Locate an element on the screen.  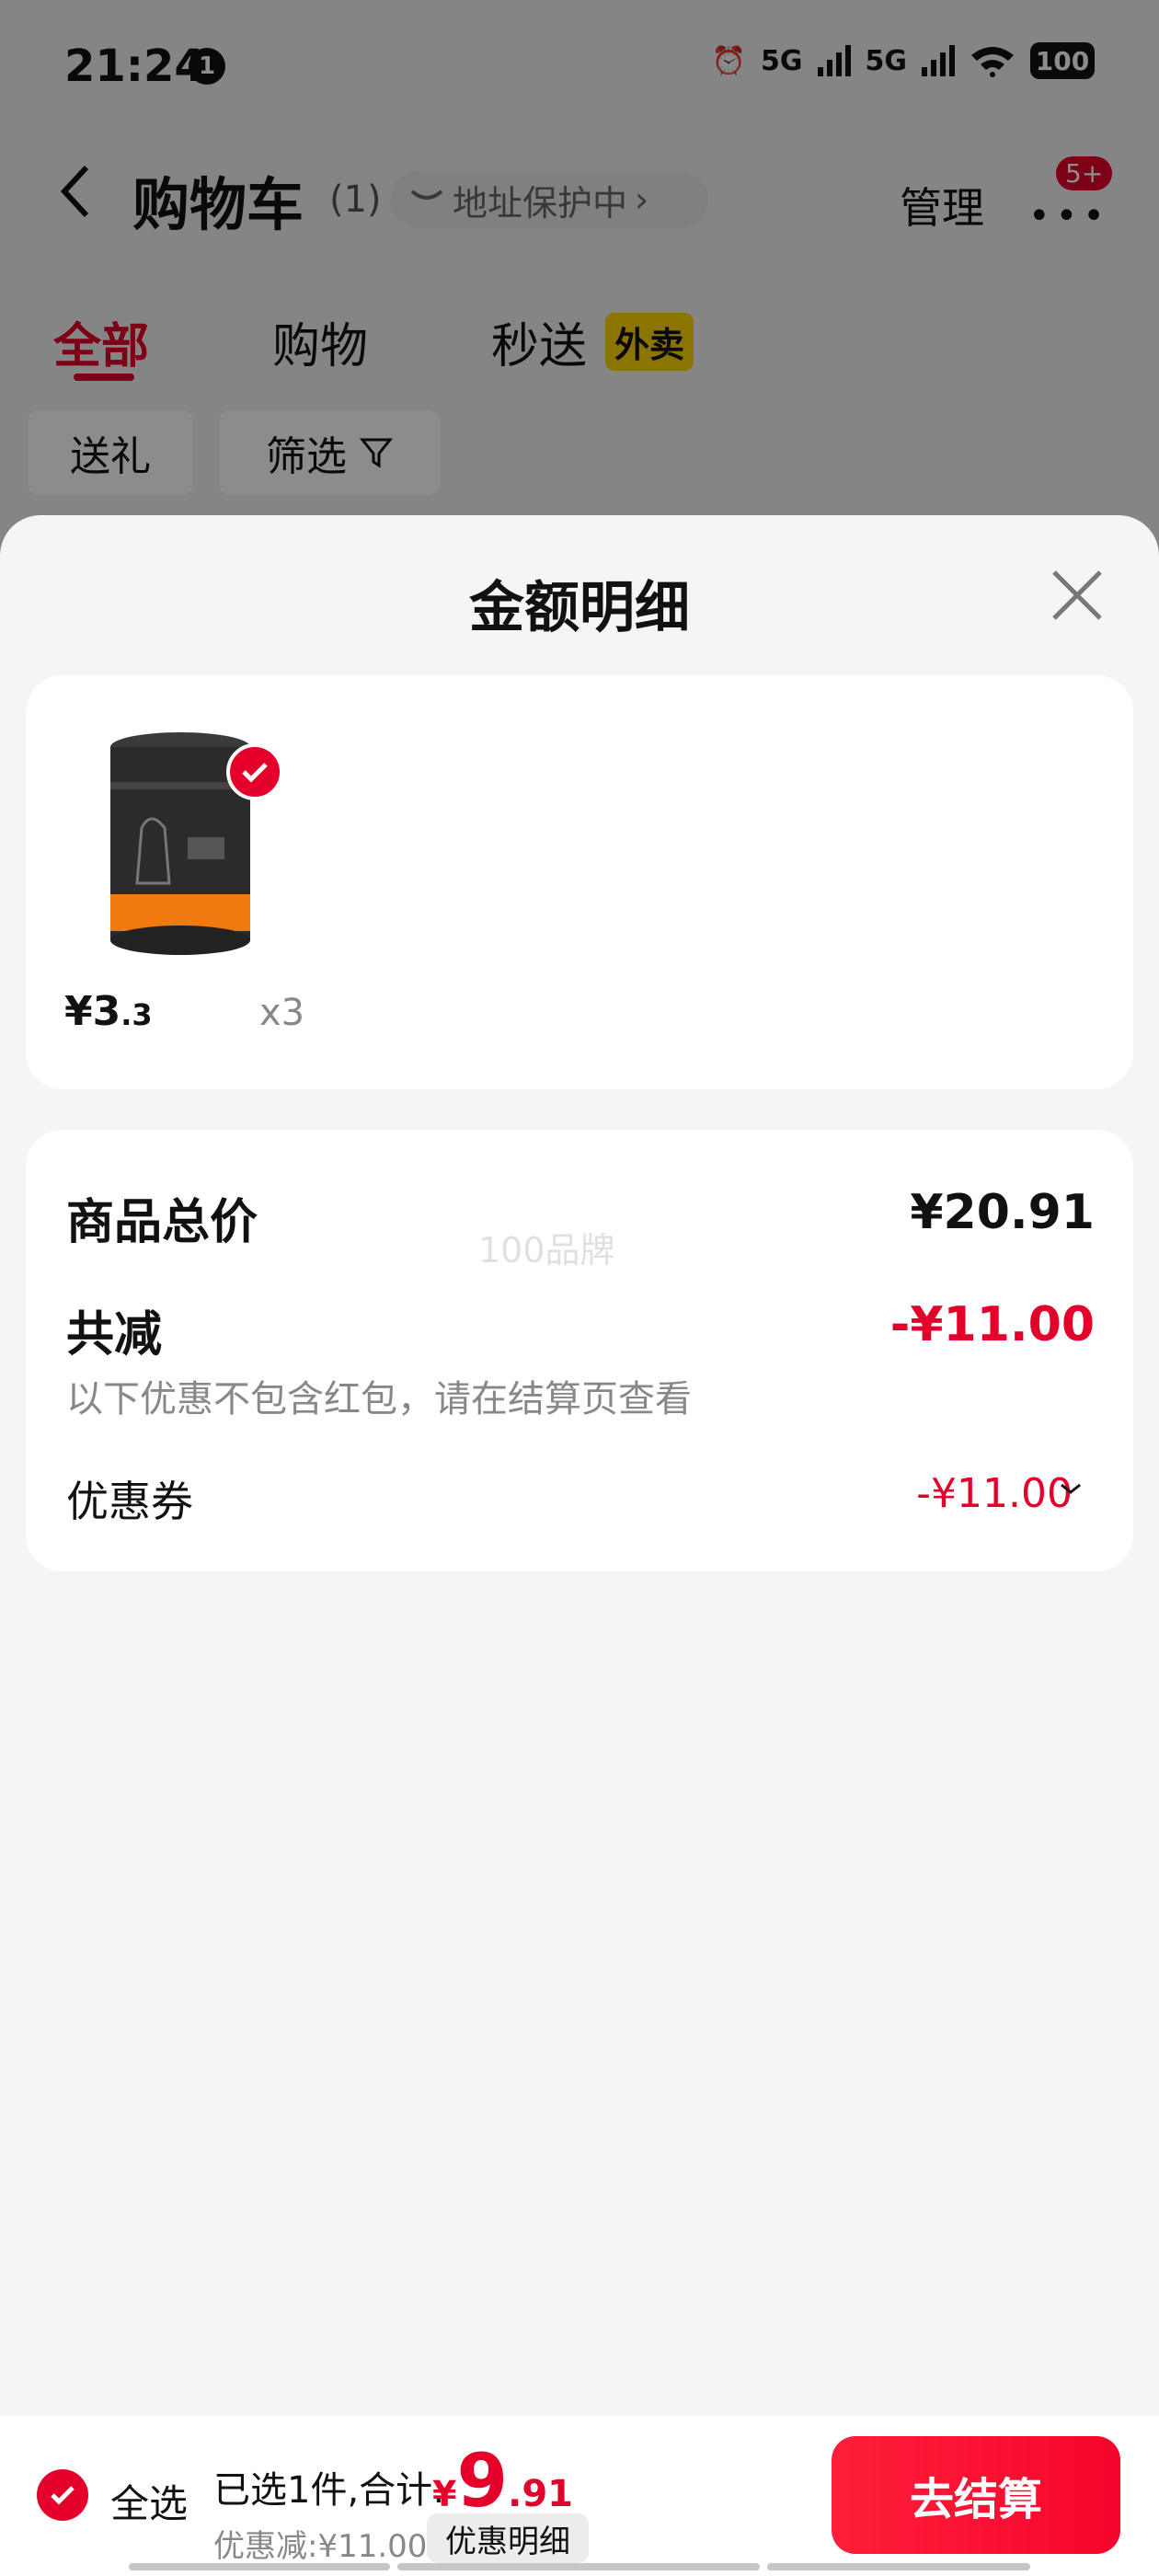
product-quantity: x3 is located at coordinates (282, 1013).